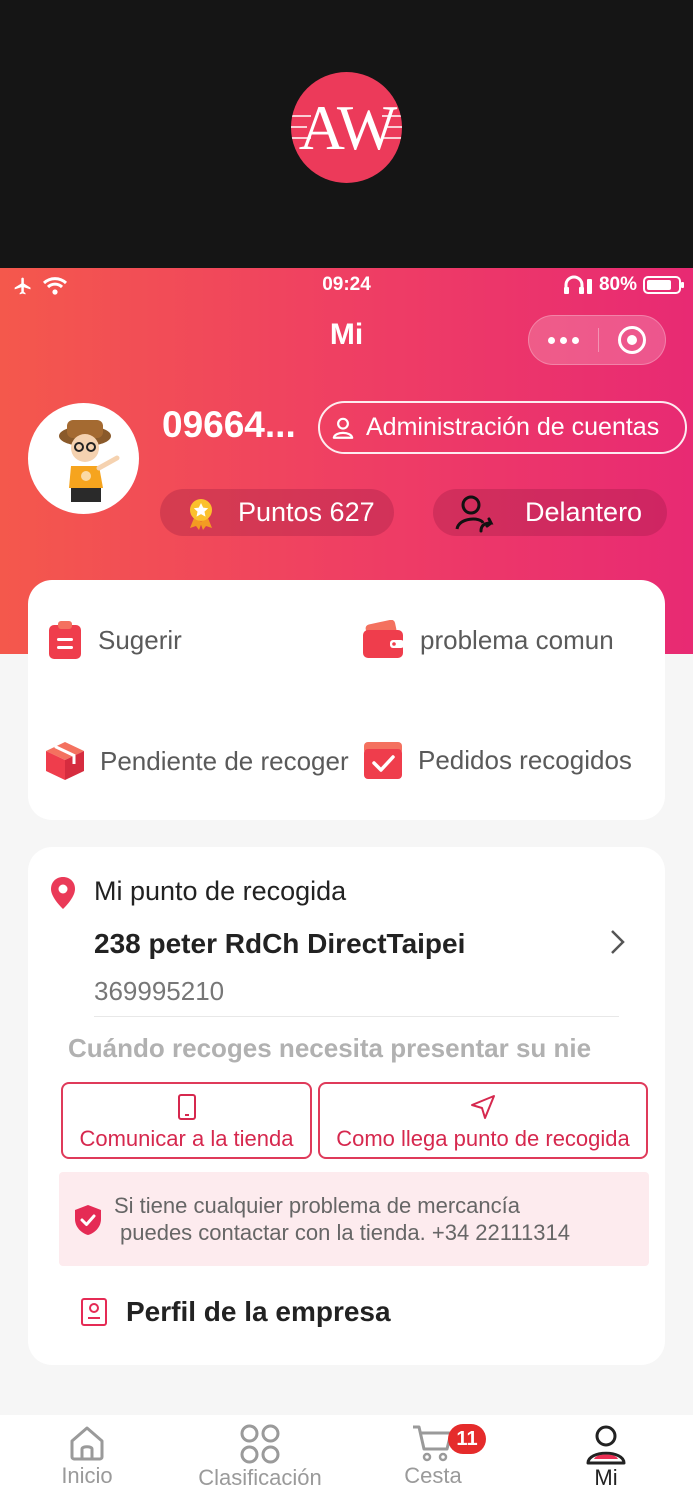 Image resolution: width=693 pixels, height=1500 pixels. Describe the element at coordinates (186, 1106) in the screenshot. I see `phone-icon` at that location.